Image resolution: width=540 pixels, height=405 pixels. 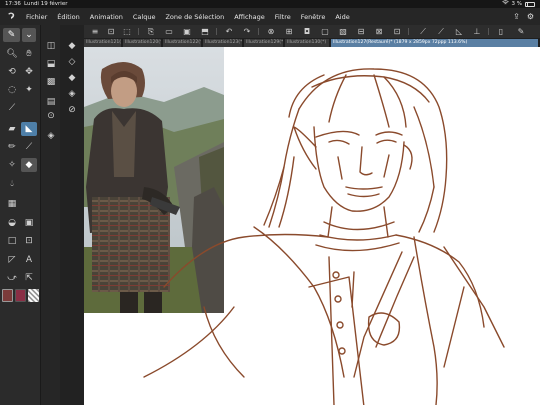 I want to click on redo-icon: ↷, so click(x=247, y=31).